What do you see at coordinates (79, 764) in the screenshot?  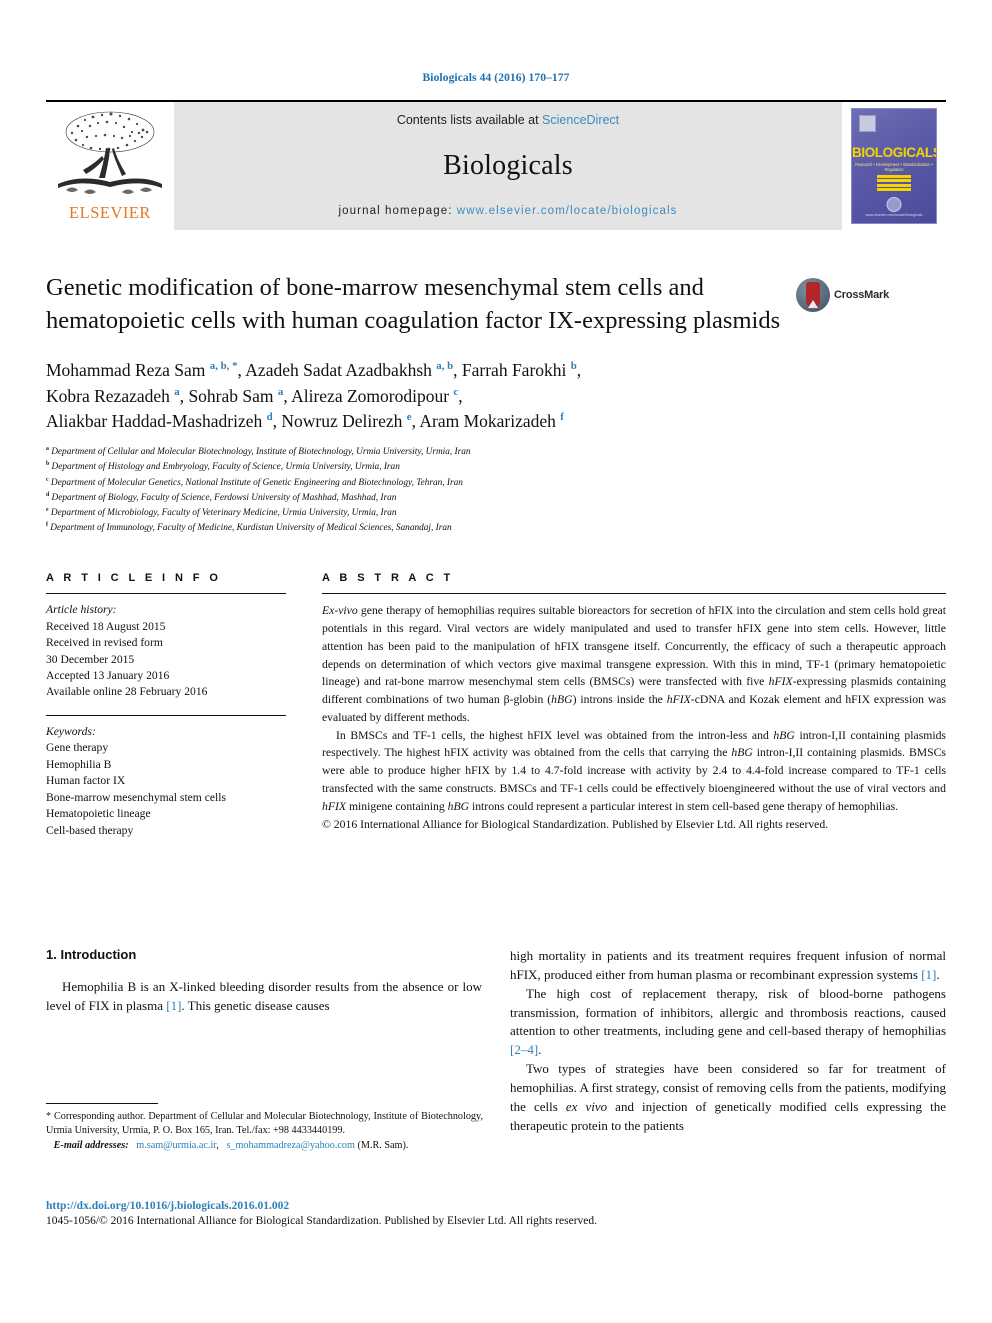 I see `keyword-item: Hemophilia B` at bounding box center [79, 764].